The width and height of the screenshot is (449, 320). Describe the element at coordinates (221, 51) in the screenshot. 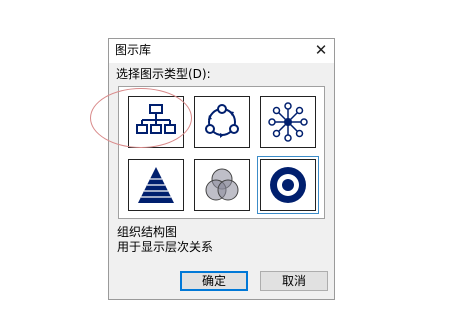

I see `title-bar: 图示库 ✕` at that location.